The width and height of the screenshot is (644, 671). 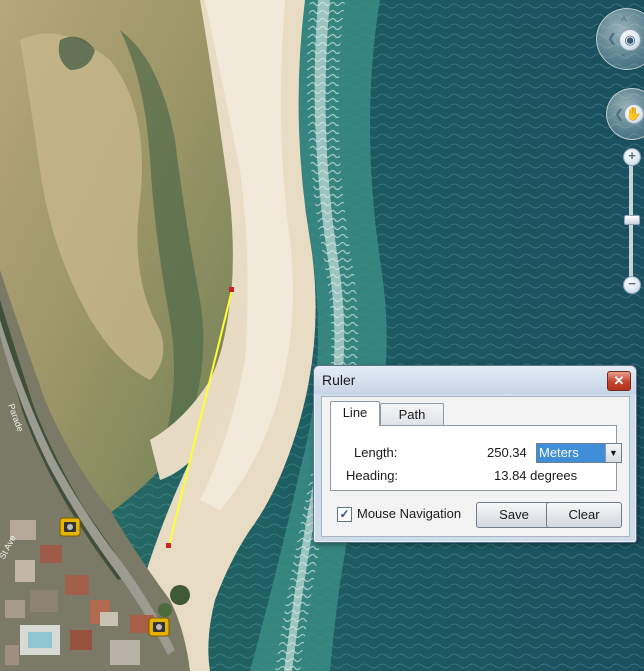 I want to click on mouse-navigation-checkbox: ✓, so click(x=344, y=514).